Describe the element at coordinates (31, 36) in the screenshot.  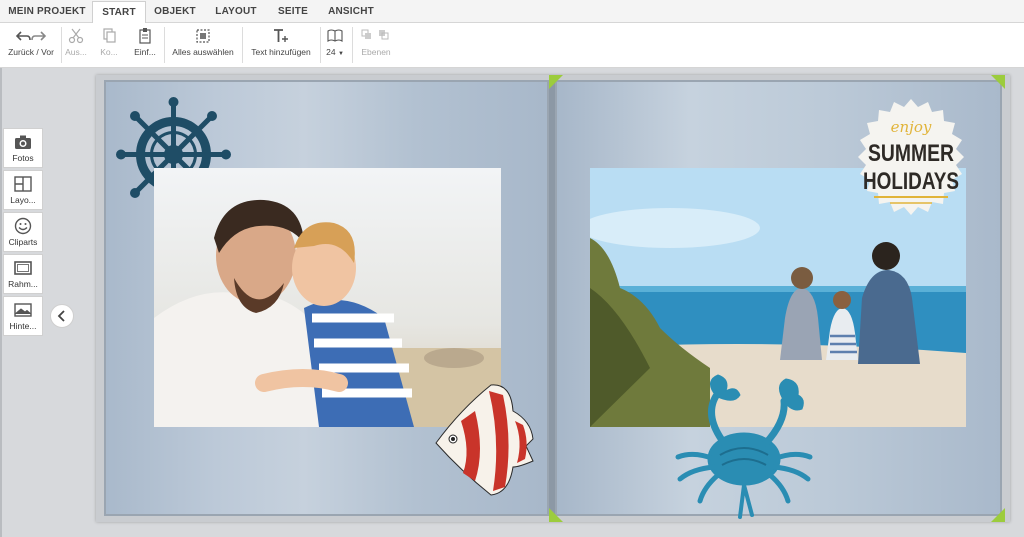
I see `undo-redo-icon` at that location.